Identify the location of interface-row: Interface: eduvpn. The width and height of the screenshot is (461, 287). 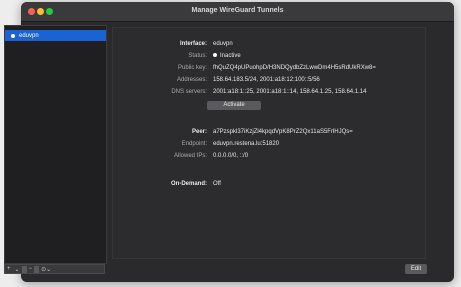
(269, 45).